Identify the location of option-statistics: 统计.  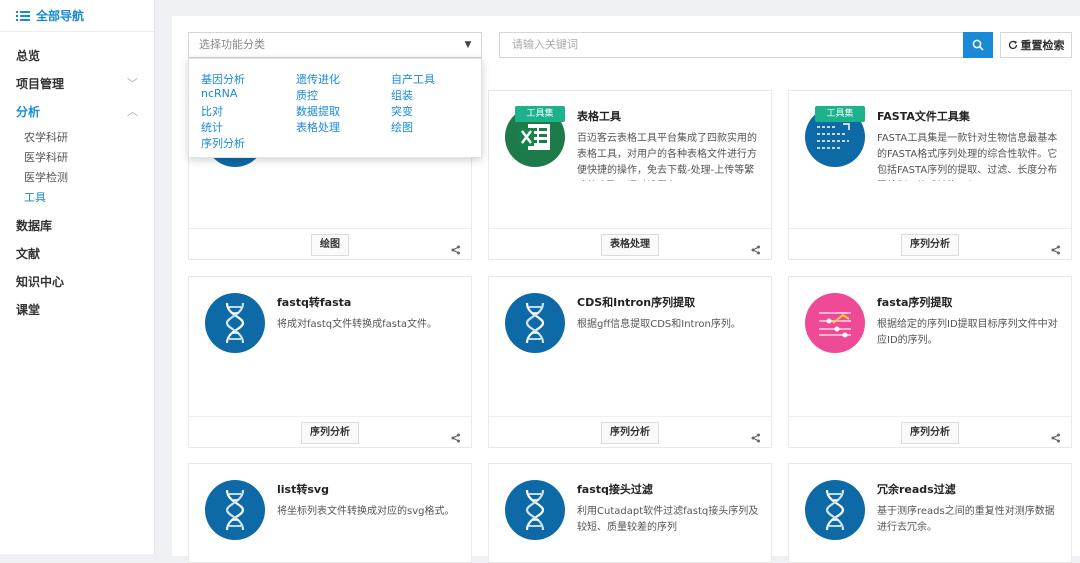
(212, 127).